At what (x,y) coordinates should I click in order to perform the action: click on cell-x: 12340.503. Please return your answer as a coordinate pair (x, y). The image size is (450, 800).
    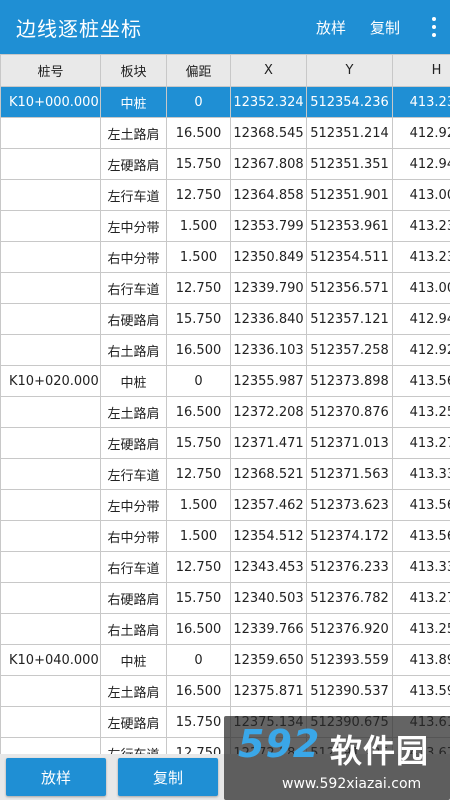
    Looking at the image, I should click on (268, 598).